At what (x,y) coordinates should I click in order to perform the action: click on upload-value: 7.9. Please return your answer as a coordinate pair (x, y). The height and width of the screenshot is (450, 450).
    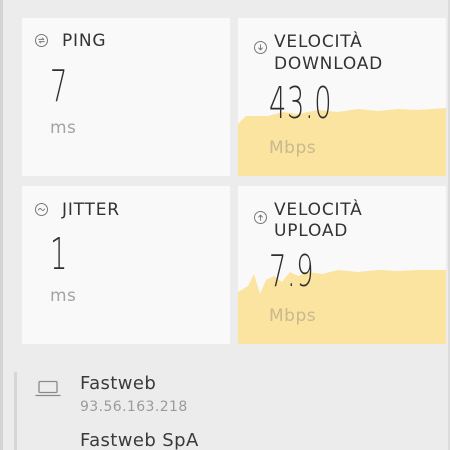
    Looking at the image, I should click on (292, 271).